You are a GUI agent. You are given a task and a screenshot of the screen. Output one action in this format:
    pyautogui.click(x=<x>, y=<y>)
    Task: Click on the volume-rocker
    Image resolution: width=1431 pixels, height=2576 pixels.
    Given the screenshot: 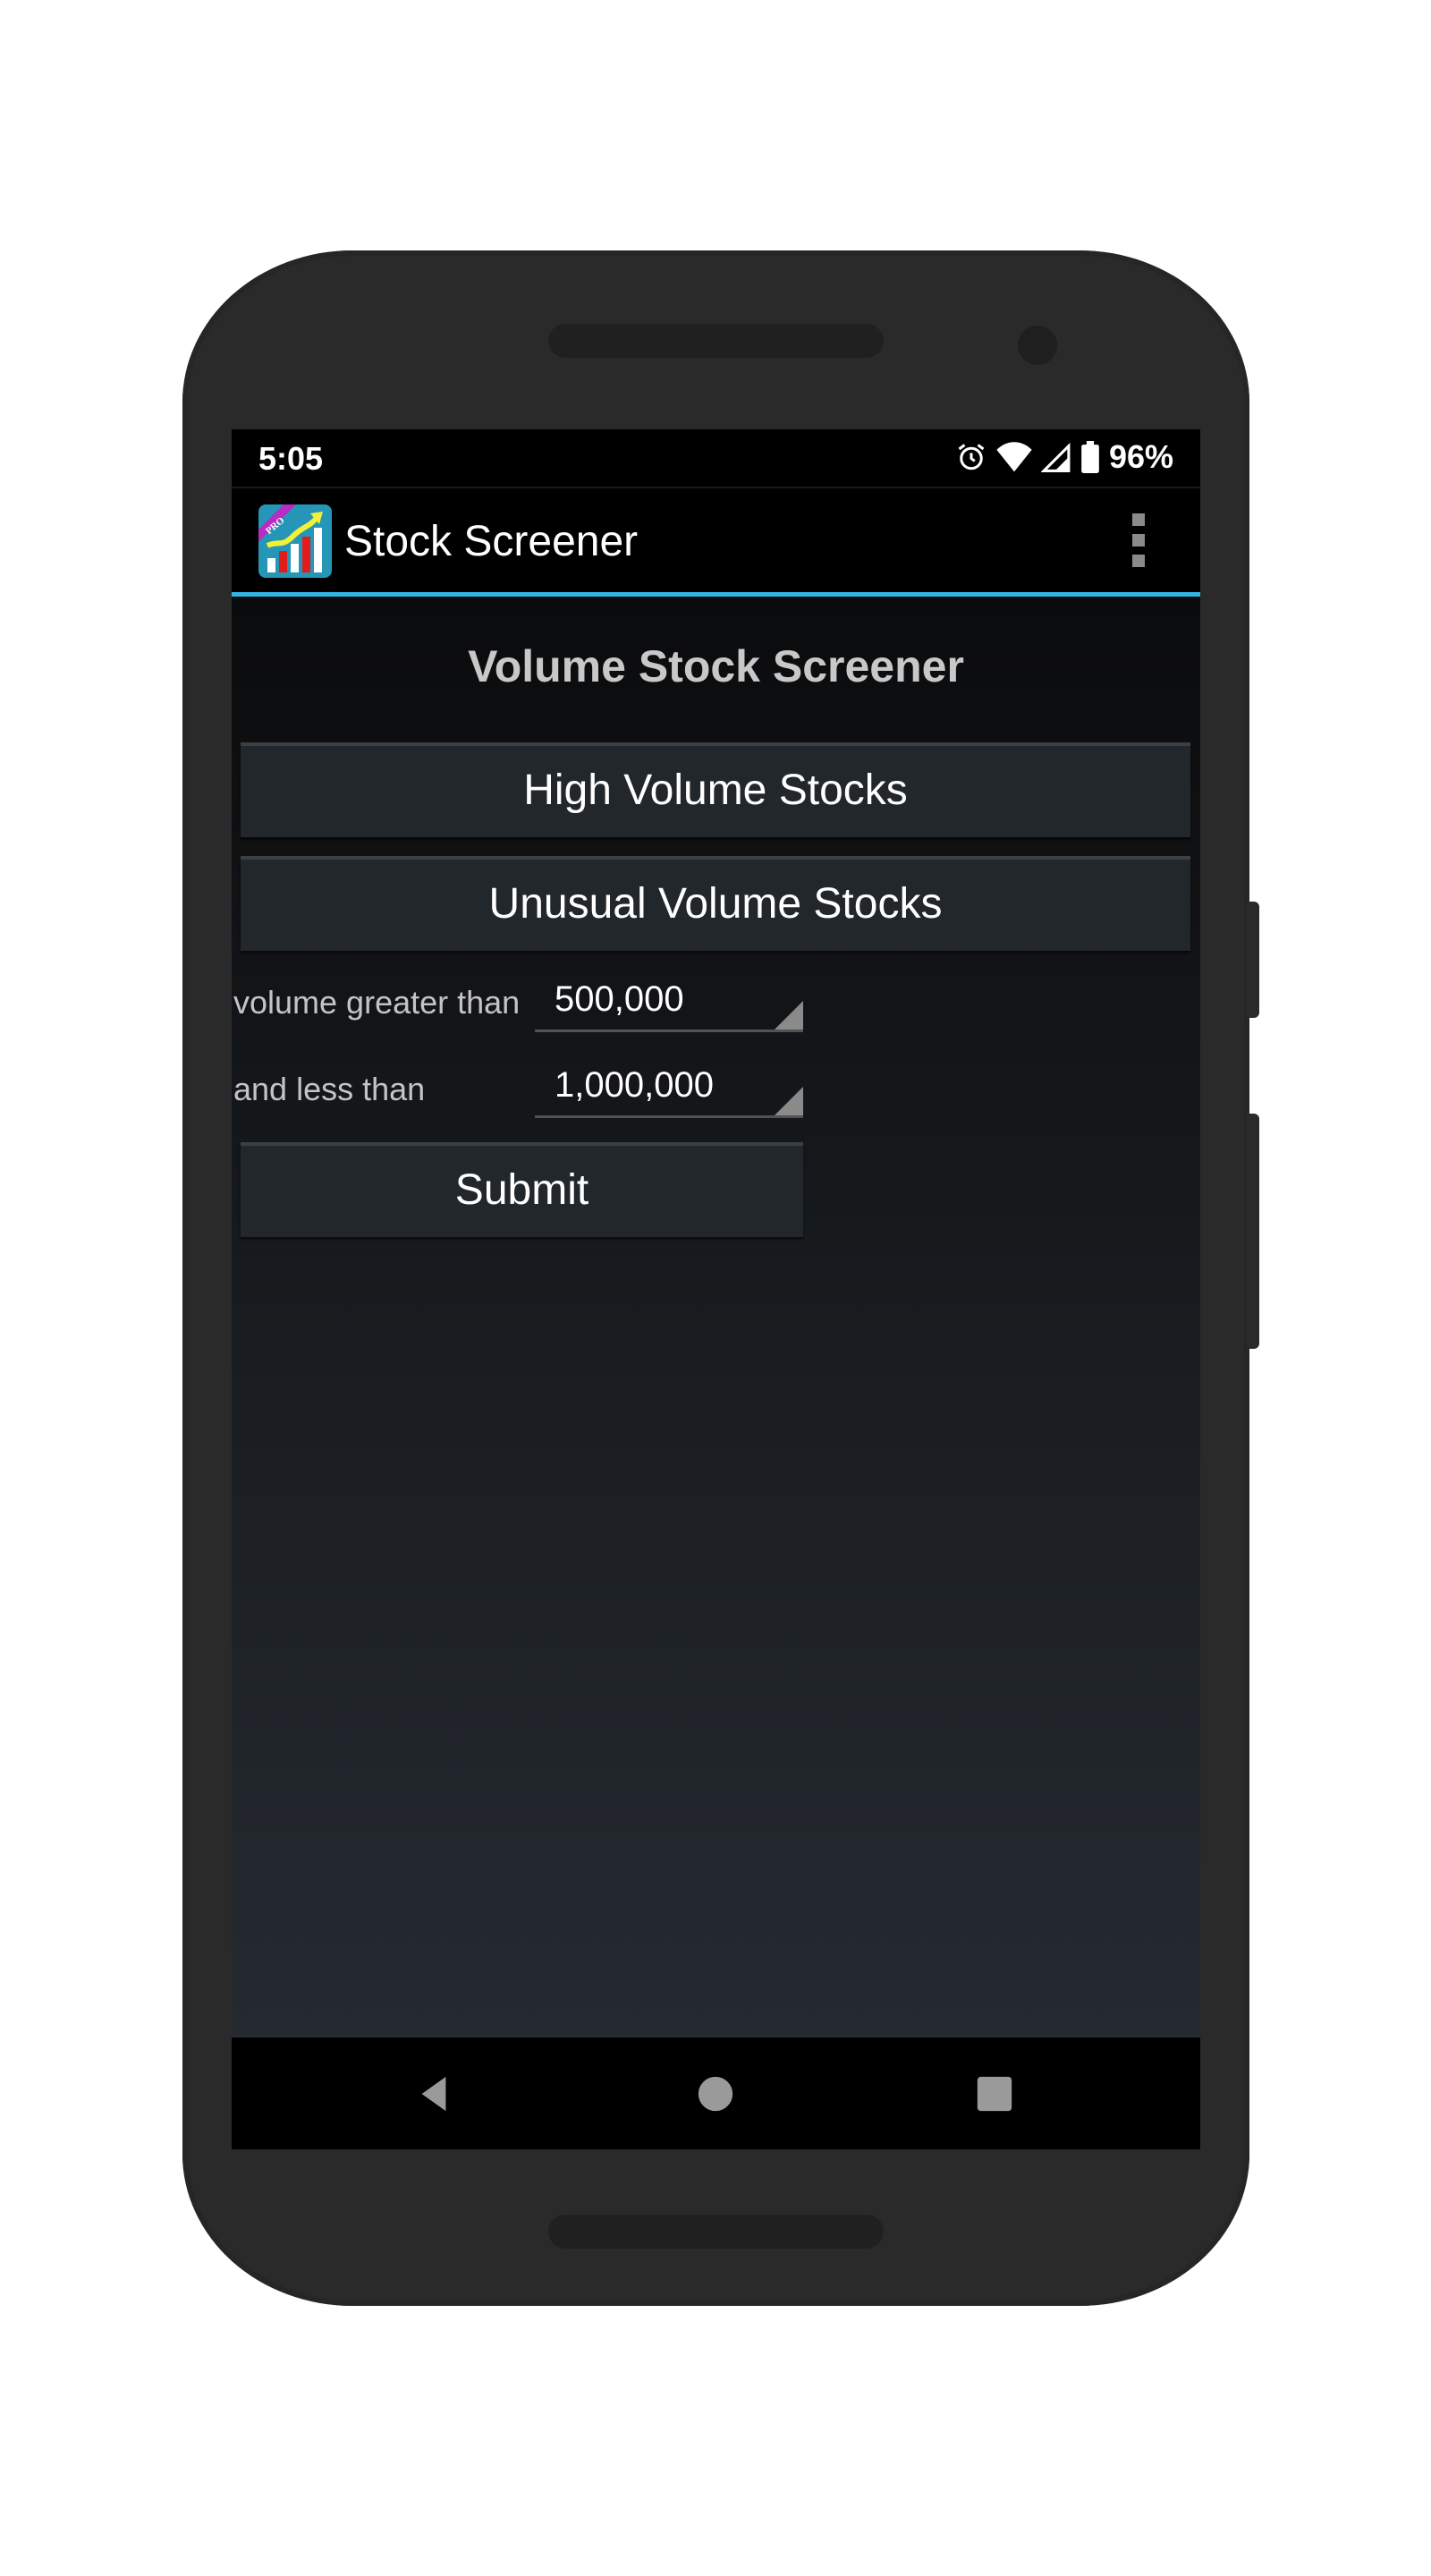 What is the action you would take?
    pyautogui.click(x=1253, y=1231)
    